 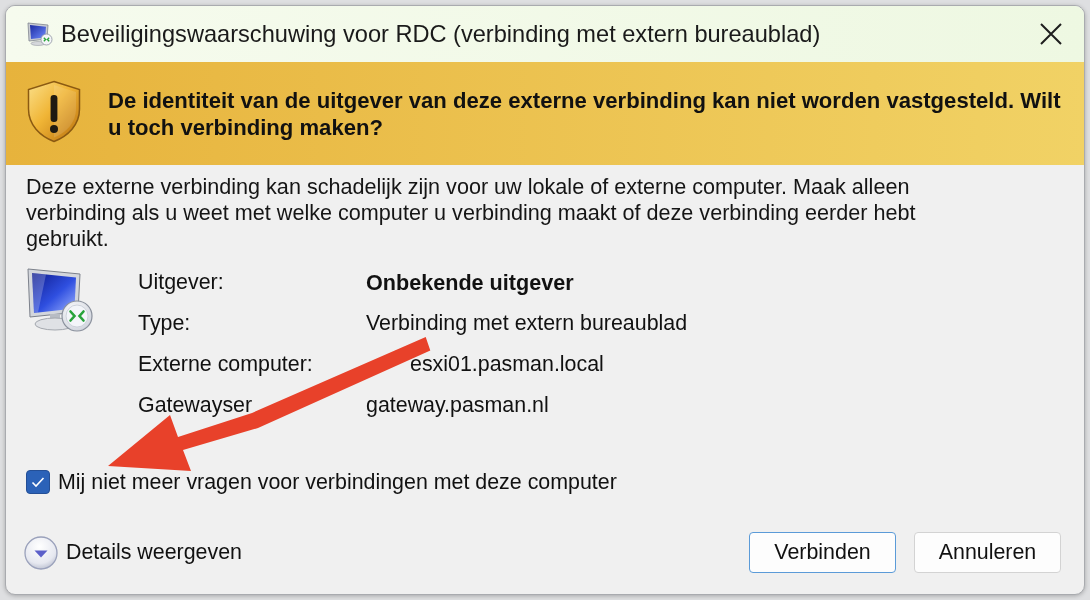 I want to click on property-value: Onbekende uitgever, so click(x=470, y=282).